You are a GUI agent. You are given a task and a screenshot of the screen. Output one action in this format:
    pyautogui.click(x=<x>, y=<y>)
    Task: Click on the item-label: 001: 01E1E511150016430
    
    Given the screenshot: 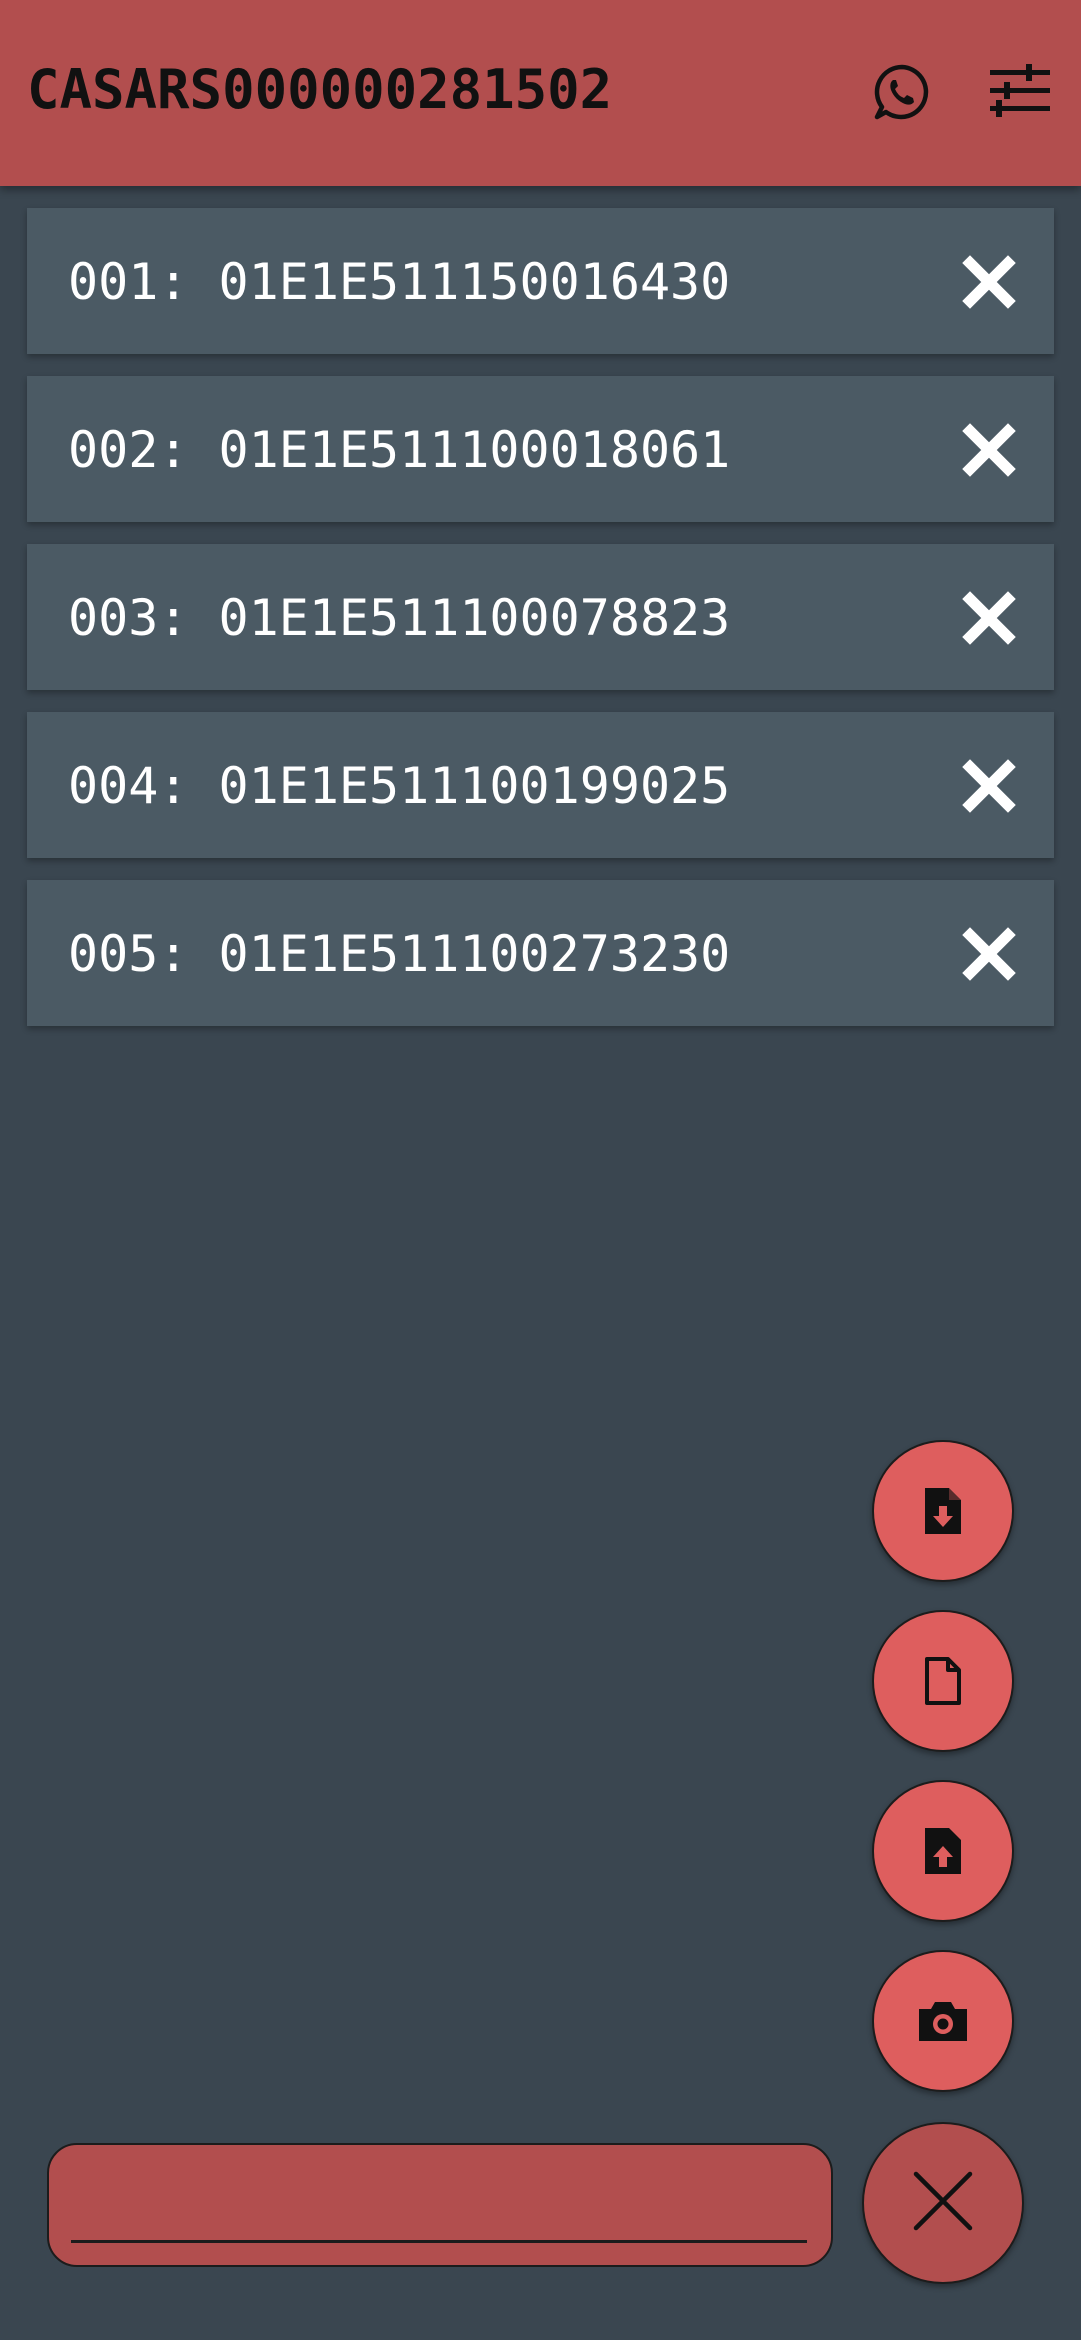 What is the action you would take?
    pyautogui.click(x=399, y=282)
    